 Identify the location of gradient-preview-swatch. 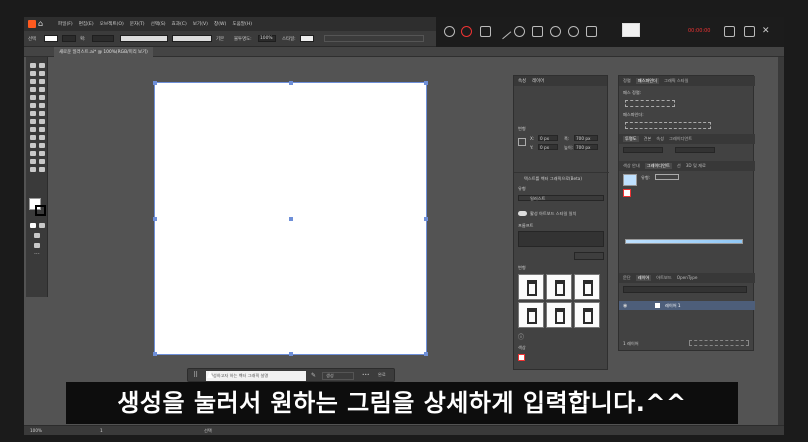
(630, 180).